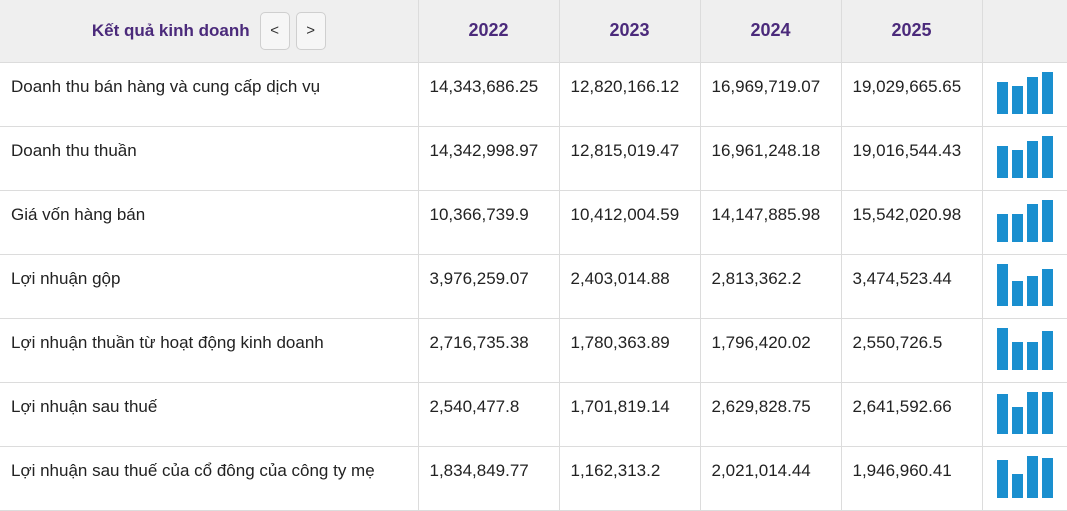 The height and width of the screenshot is (511, 1067). Describe the element at coordinates (310, 30) in the screenshot. I see `next-period-button: >` at that location.